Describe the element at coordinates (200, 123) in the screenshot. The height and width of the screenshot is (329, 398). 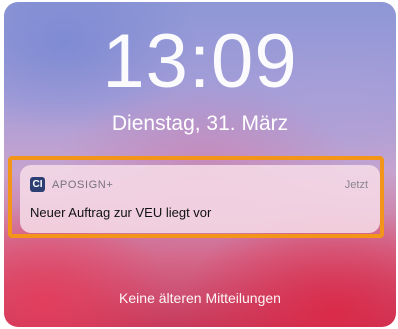
I see `clock-date: Dienstag, 31. März` at that location.